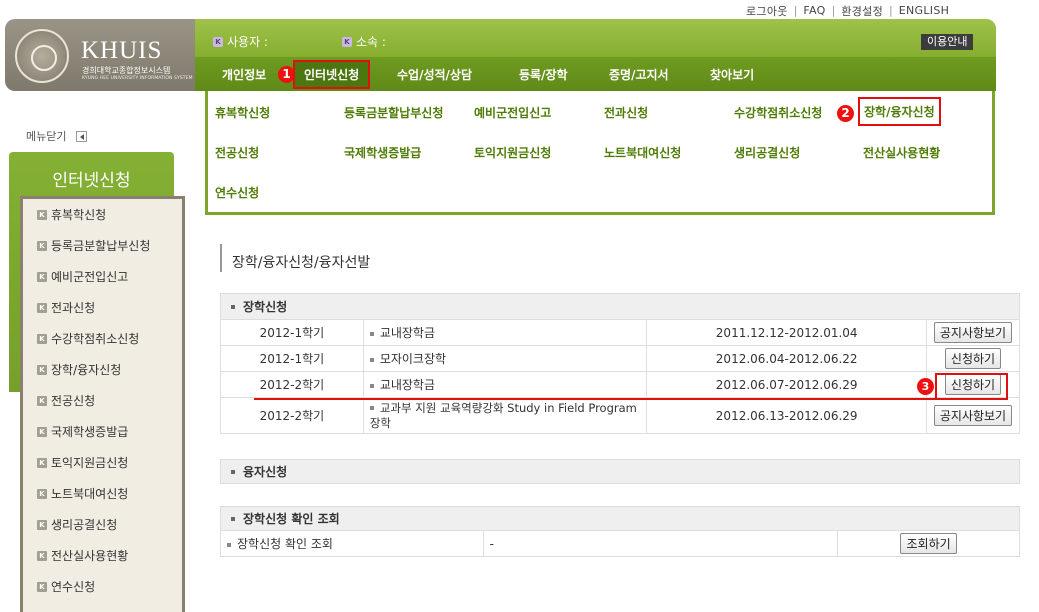 The height and width of the screenshot is (612, 1039). I want to click on sidebar-item: K 휴복학신청, so click(102, 214).